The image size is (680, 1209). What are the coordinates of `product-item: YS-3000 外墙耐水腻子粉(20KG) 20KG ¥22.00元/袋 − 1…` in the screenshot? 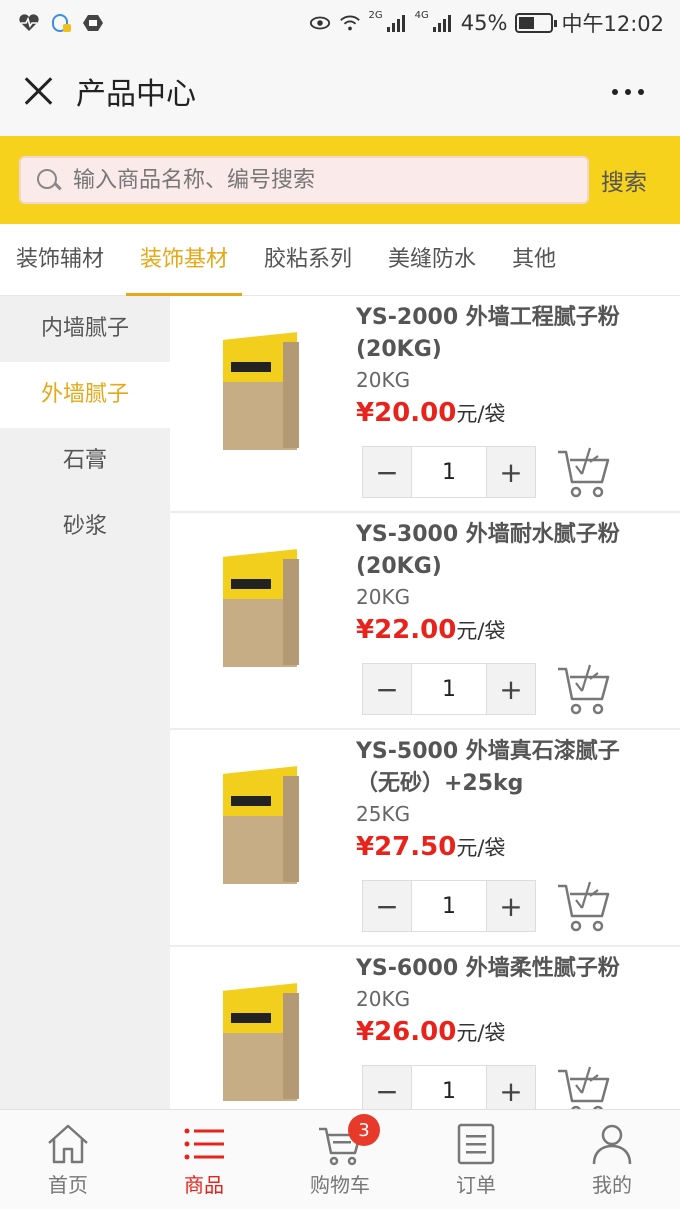 It's located at (425, 621).